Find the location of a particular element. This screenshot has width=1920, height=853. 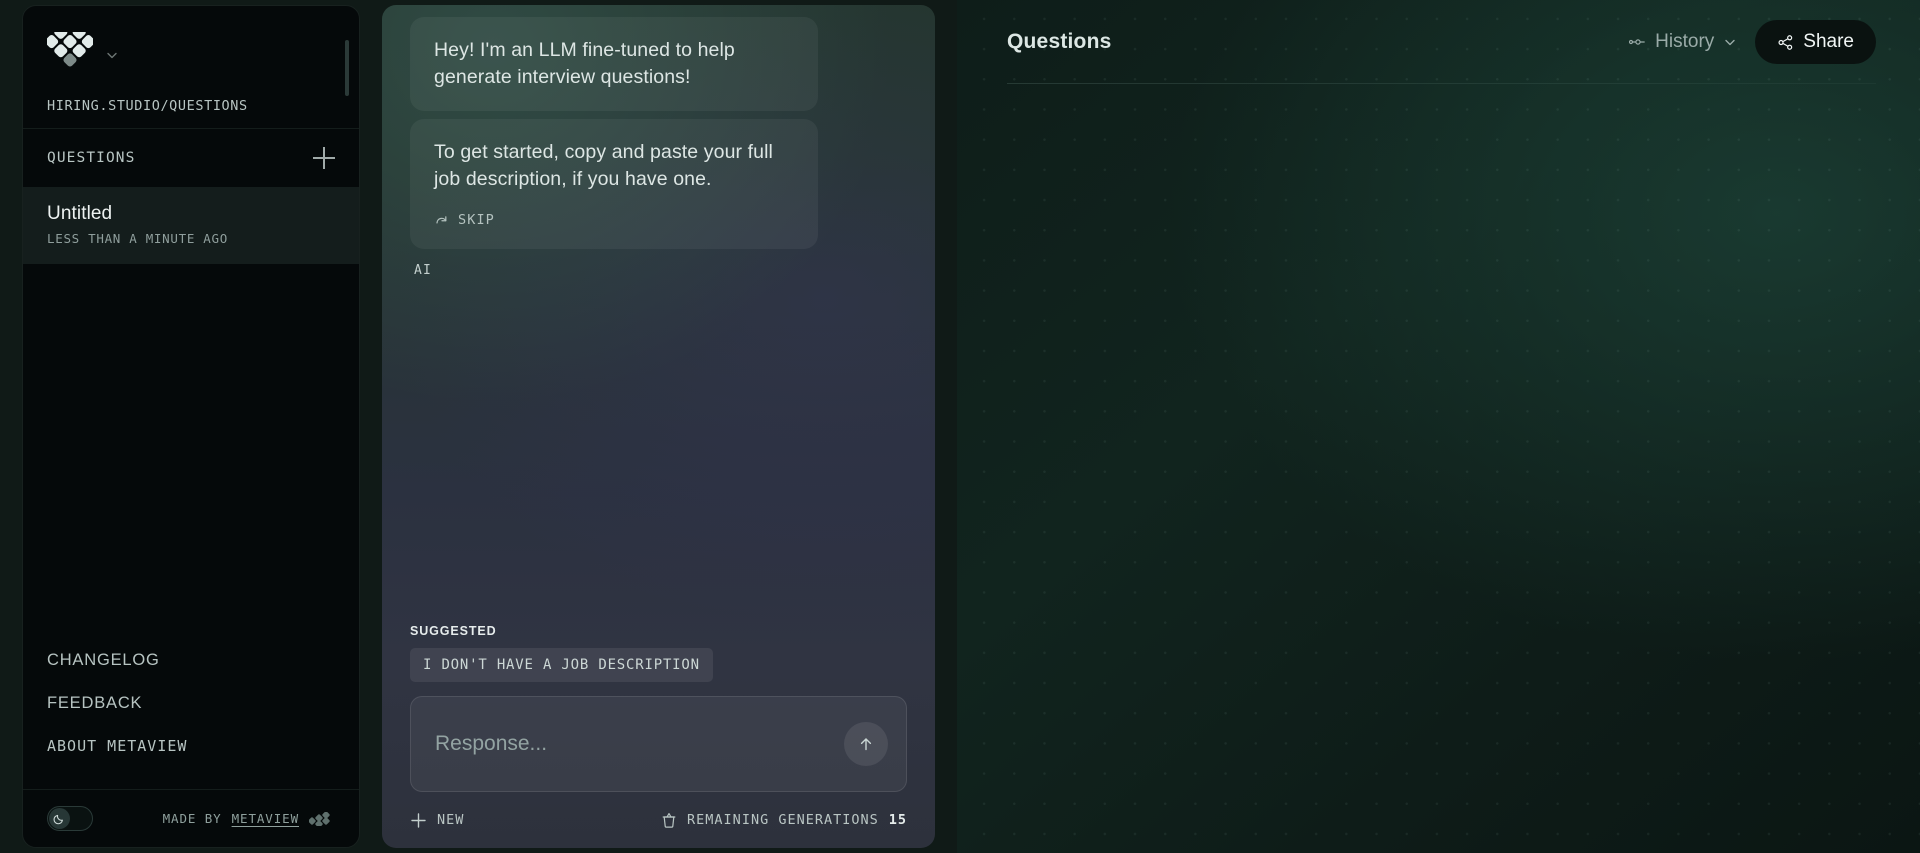

conversation-title: Untitled is located at coordinates (80, 213).